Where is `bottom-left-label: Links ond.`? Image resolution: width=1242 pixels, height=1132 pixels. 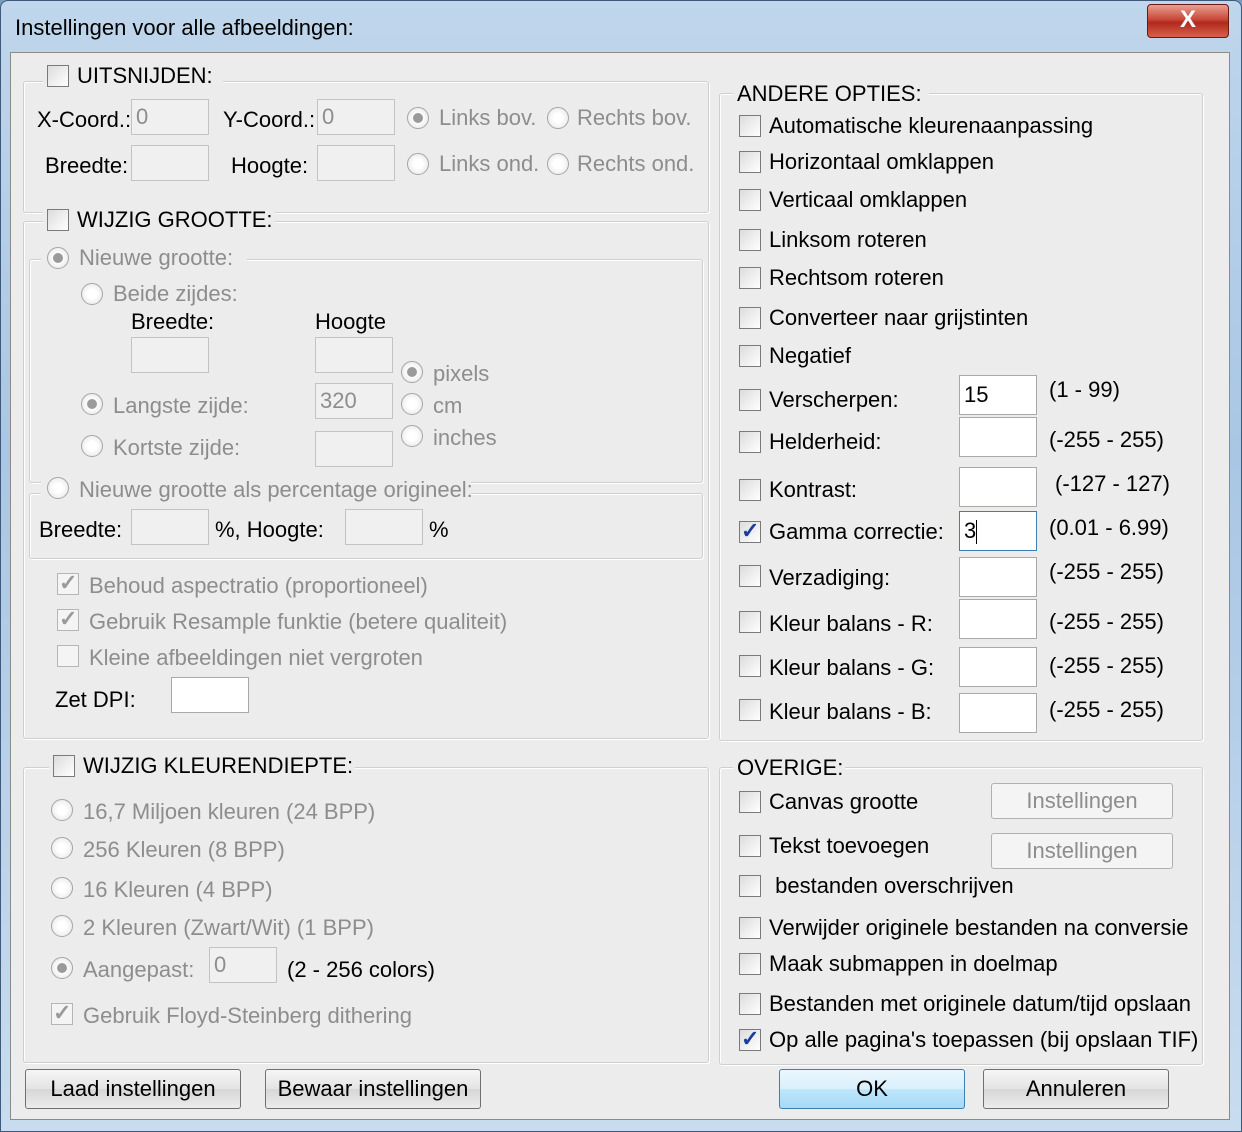 bottom-left-label: Links ond. is located at coordinates (489, 163).